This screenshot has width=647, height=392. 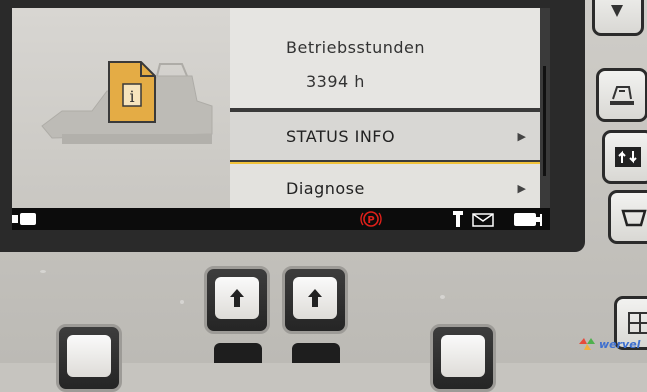 What do you see at coordinates (325, 188) in the screenshot?
I see `menu-item-label: Diagnose` at bounding box center [325, 188].